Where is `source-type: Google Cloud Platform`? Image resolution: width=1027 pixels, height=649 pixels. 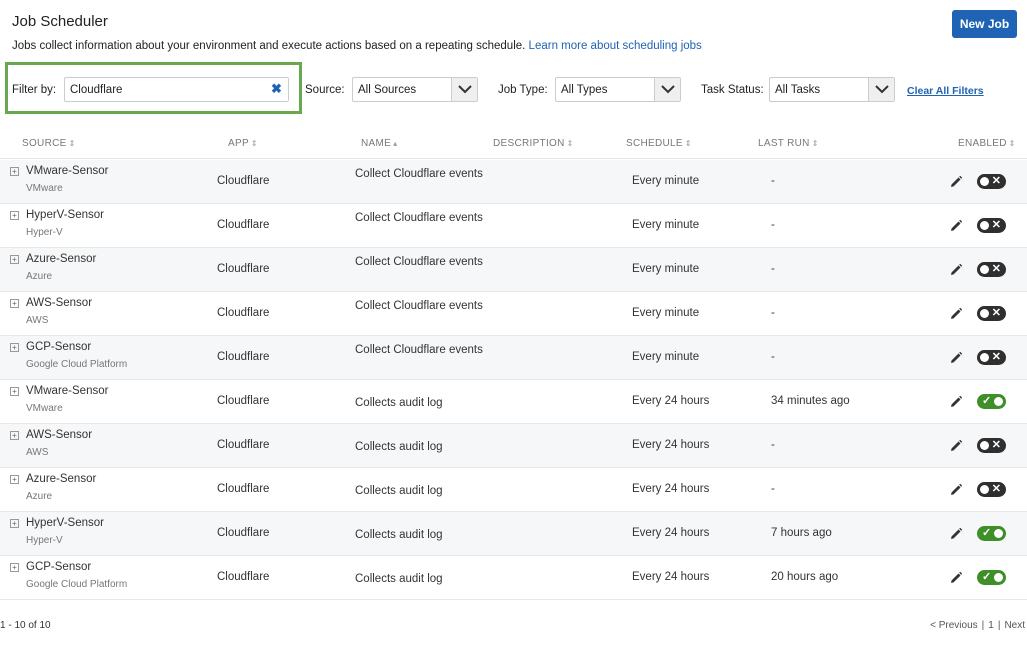 source-type: Google Cloud Platform is located at coordinates (77, 364).